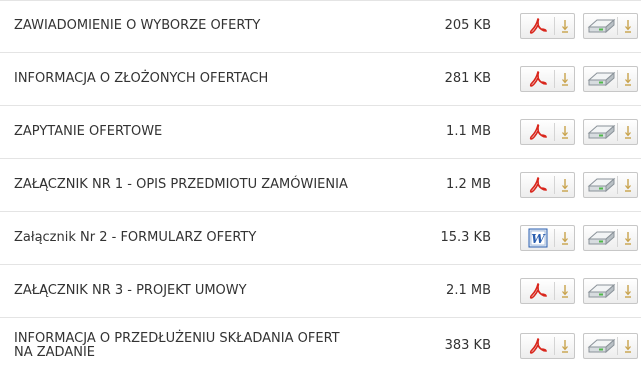 Image resolution: width=641 pixels, height=379 pixels. I want to click on table-row: ZAWIADOMIENIE O WYBORZE OFERTY 205 KB, so click(320, 26).